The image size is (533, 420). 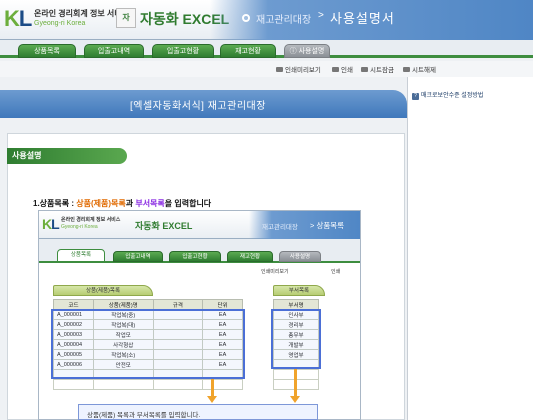 I want to click on step-heading: 1.상품목록 : 상품(제품)목록과 부서목록을 입력합니다, so click(x=122, y=203).